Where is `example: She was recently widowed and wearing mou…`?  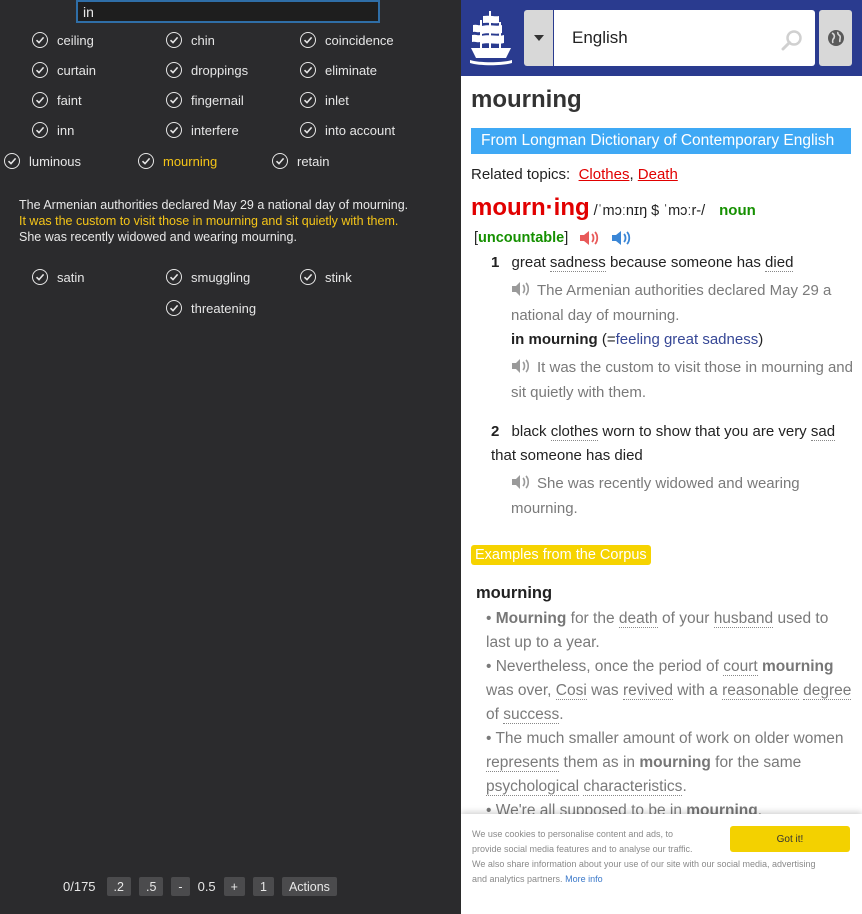
example: She was recently widowed and wearing mou… is located at coordinates (683, 496).